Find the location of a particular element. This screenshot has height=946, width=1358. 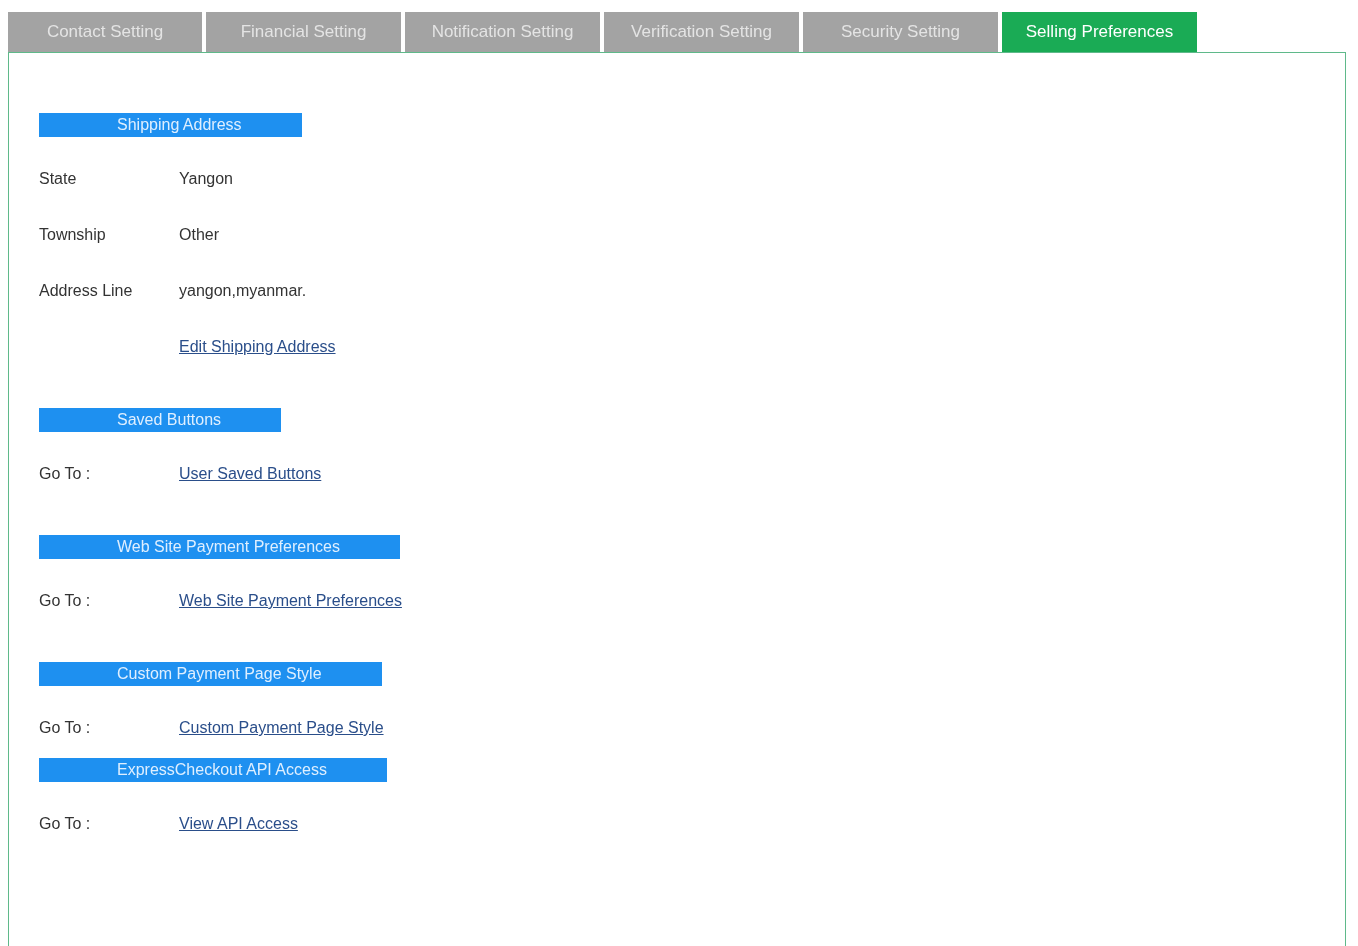

field-value: Other is located at coordinates (199, 235).